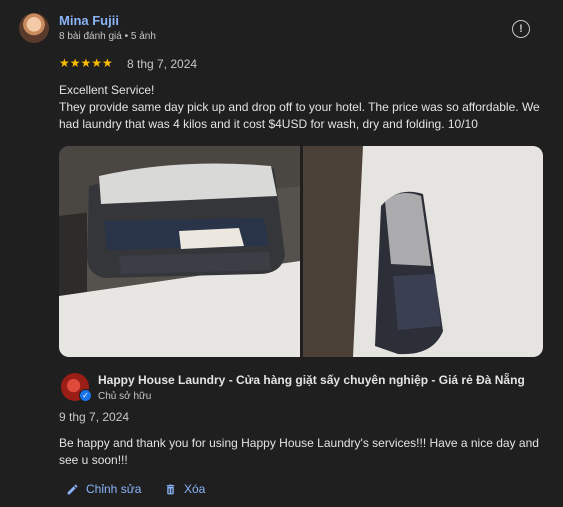 This screenshot has width=563, height=507. Describe the element at coordinates (125, 396) in the screenshot. I see `owner-role: Chủ sở hữu` at that location.